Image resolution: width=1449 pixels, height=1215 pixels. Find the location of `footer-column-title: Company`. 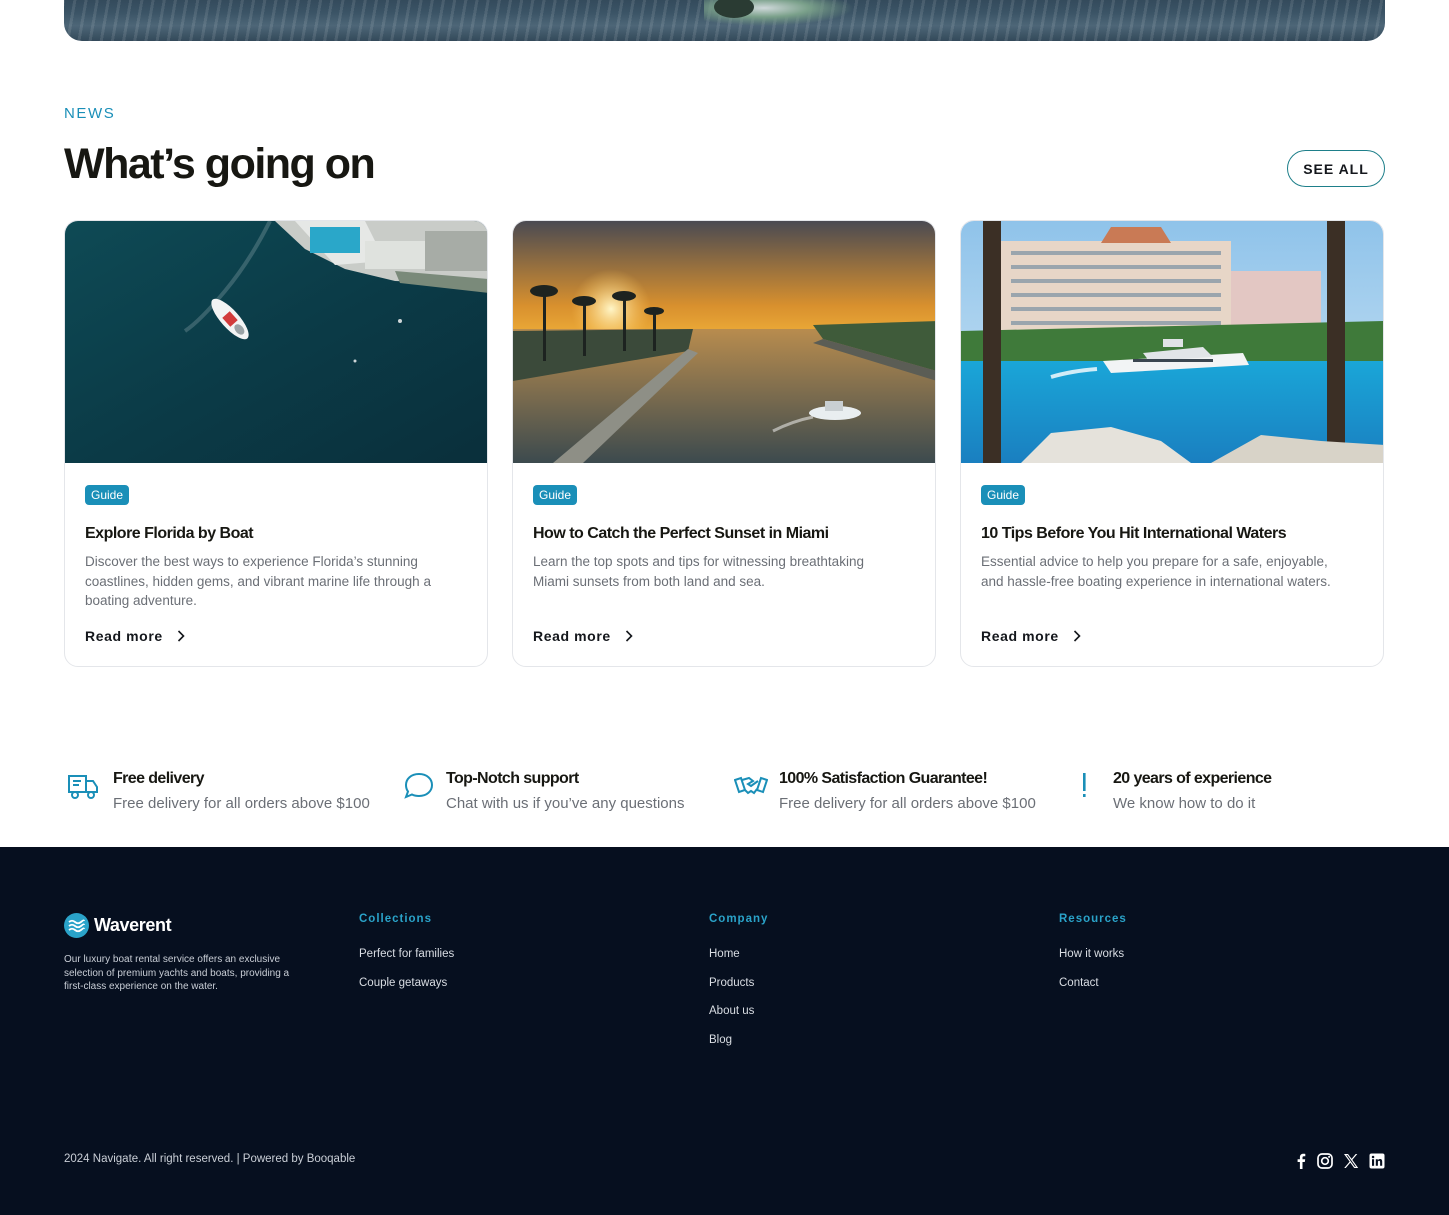

footer-column-title: Company is located at coordinates (739, 919).